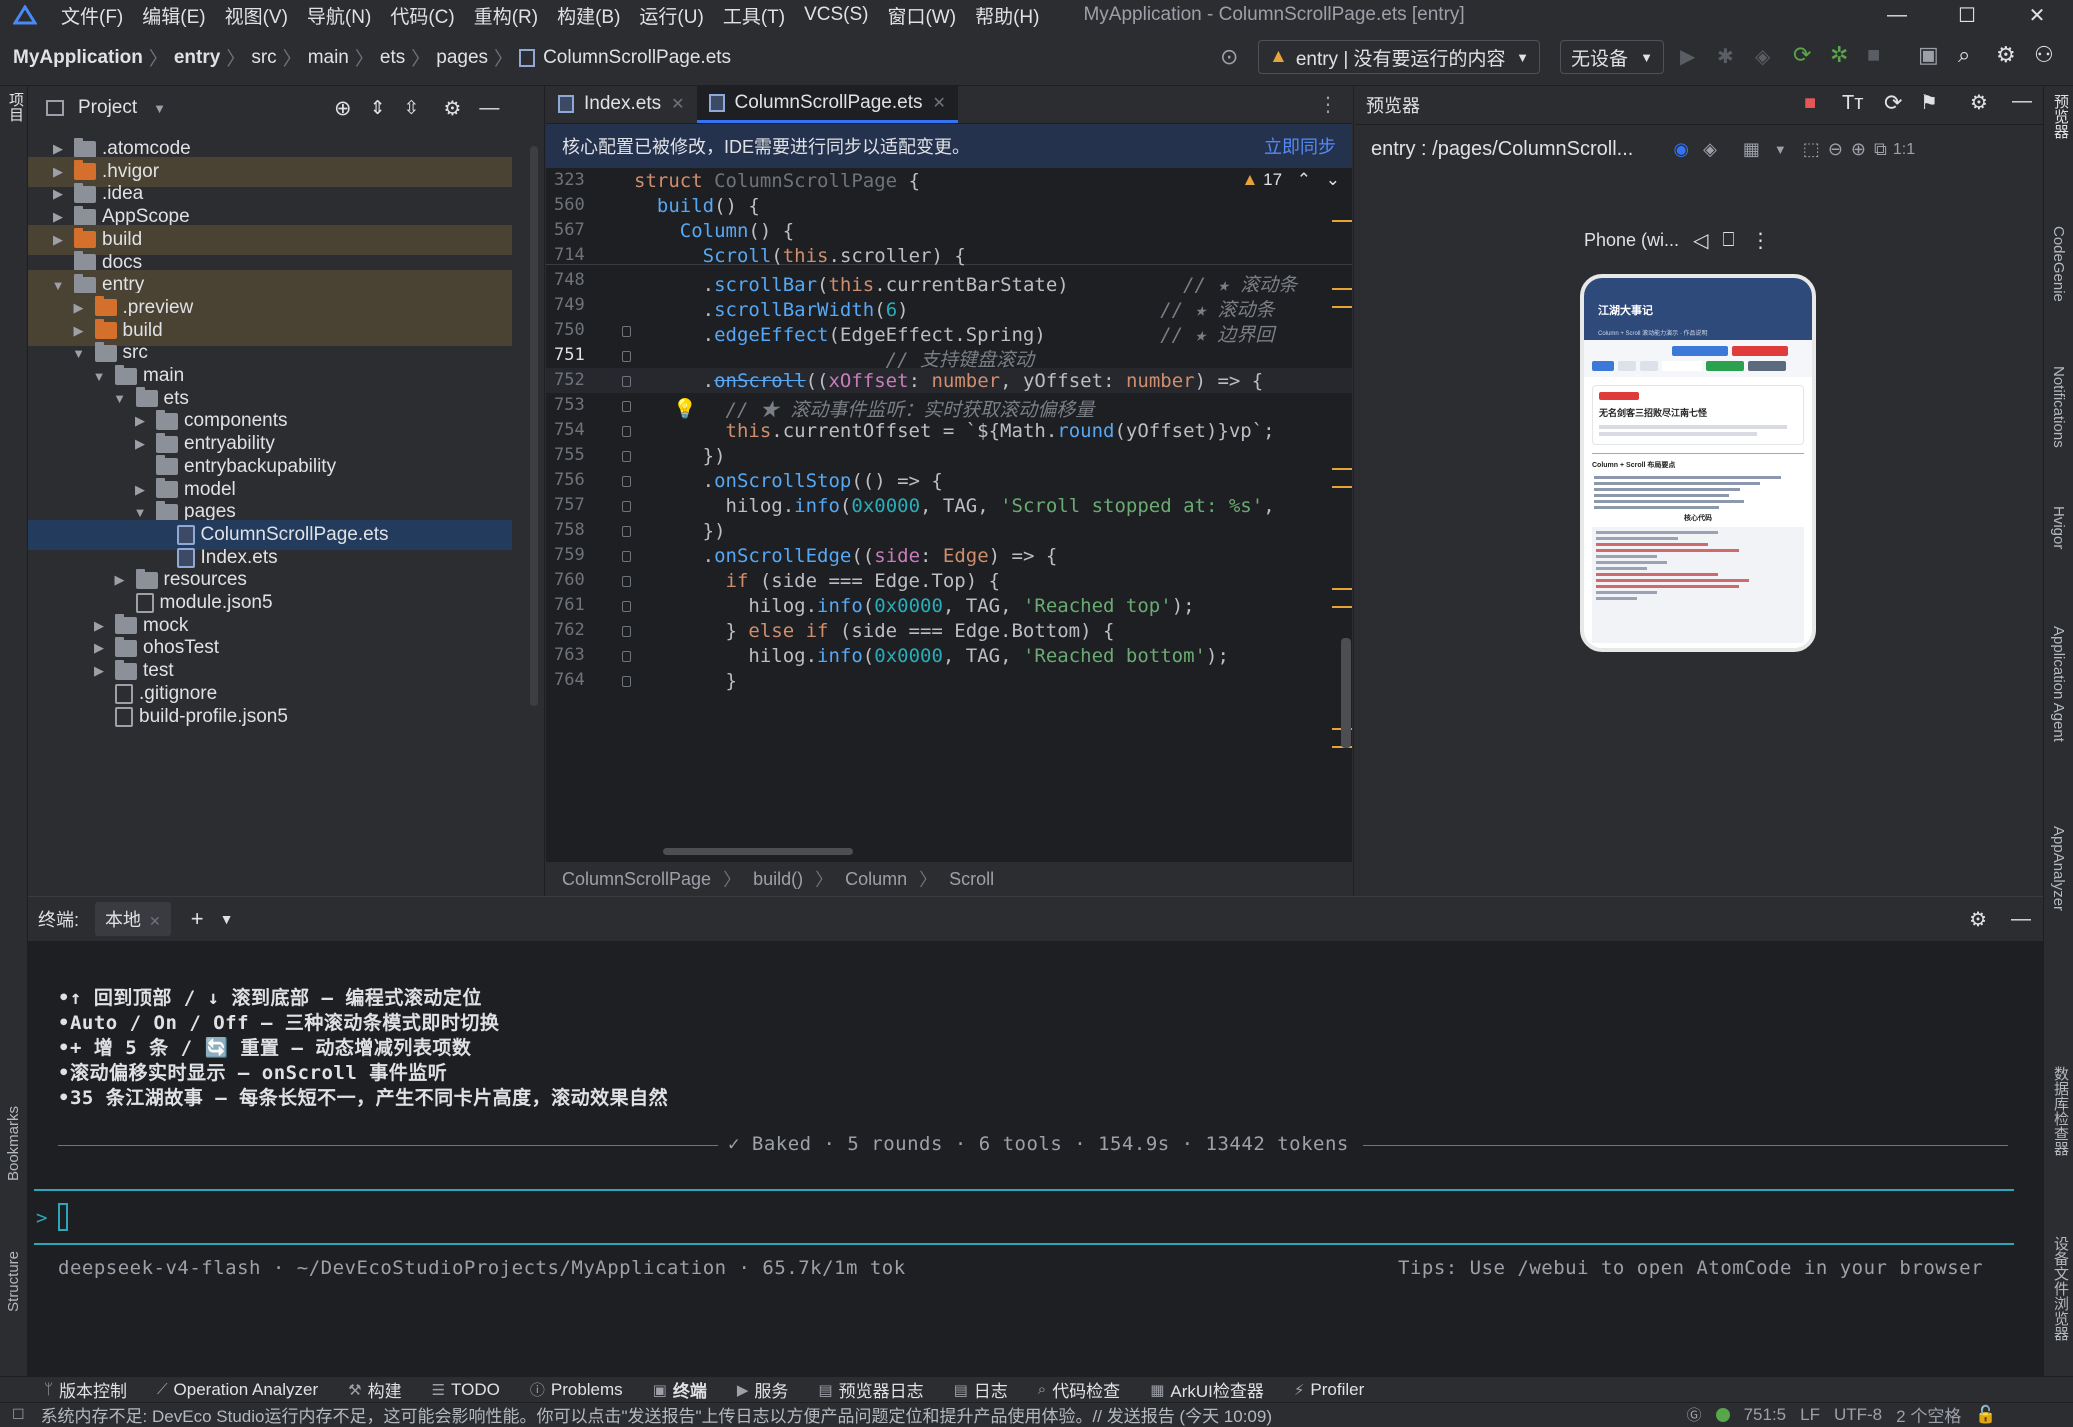 This screenshot has width=2073, height=1427. I want to click on arkui-inspector-button: ▦ ArkUI检查器, so click(1207, 1389).